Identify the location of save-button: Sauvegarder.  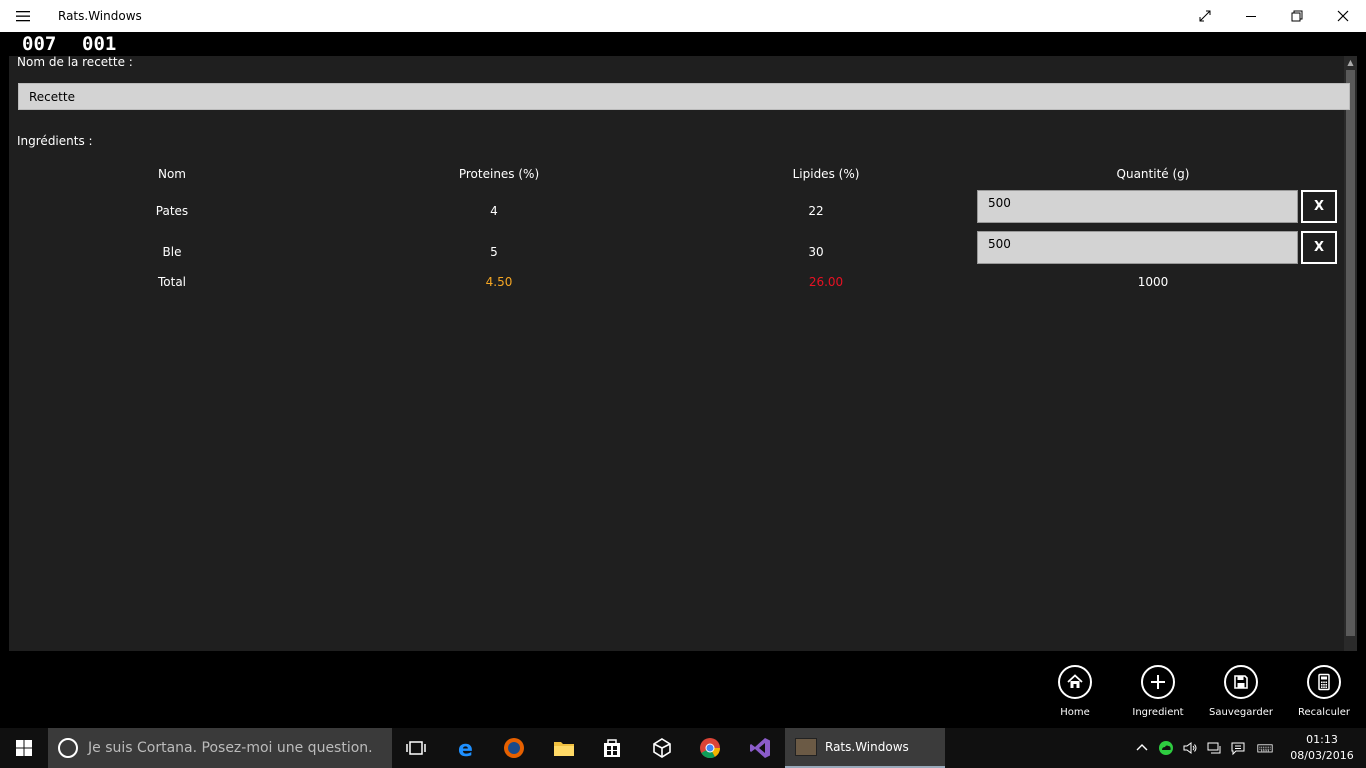
(1241, 691).